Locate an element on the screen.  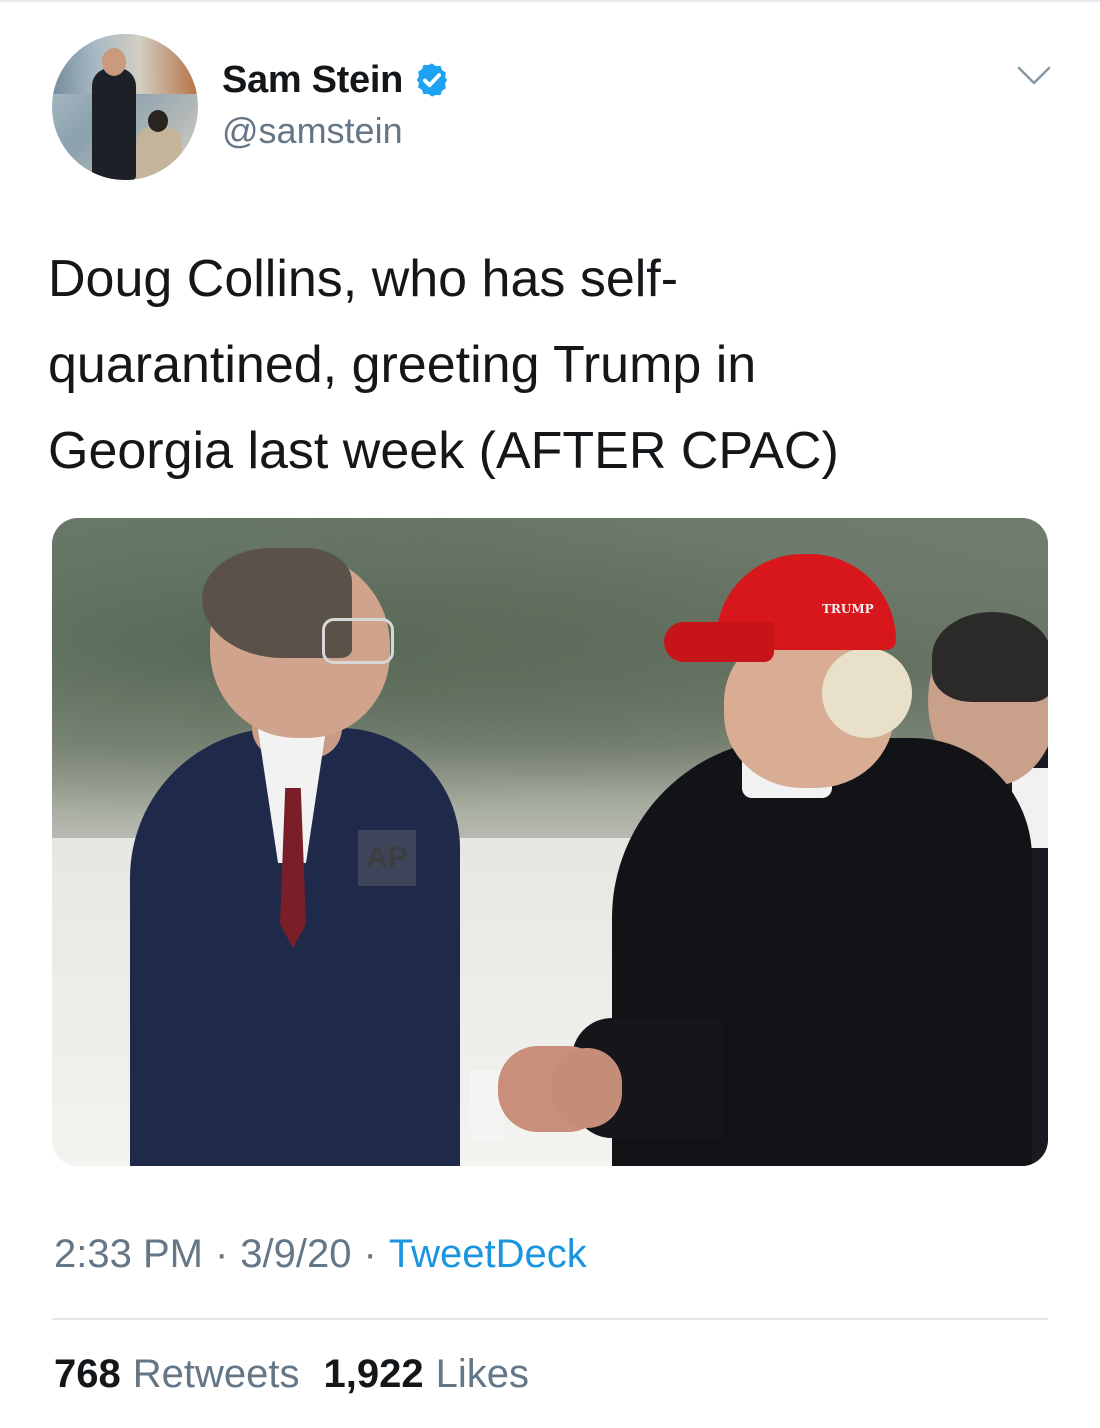
ap-watermark: AP is located at coordinates (387, 858).